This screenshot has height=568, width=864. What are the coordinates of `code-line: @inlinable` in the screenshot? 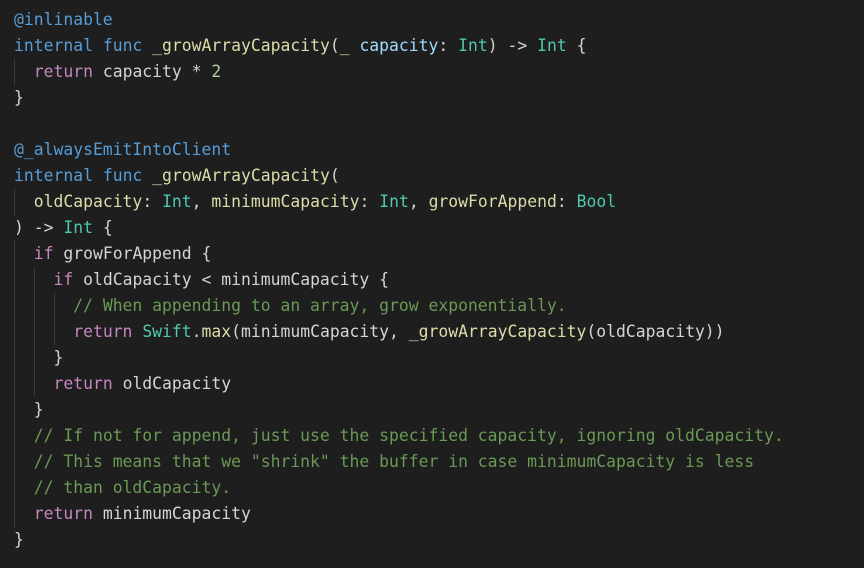 It's located at (432, 20).